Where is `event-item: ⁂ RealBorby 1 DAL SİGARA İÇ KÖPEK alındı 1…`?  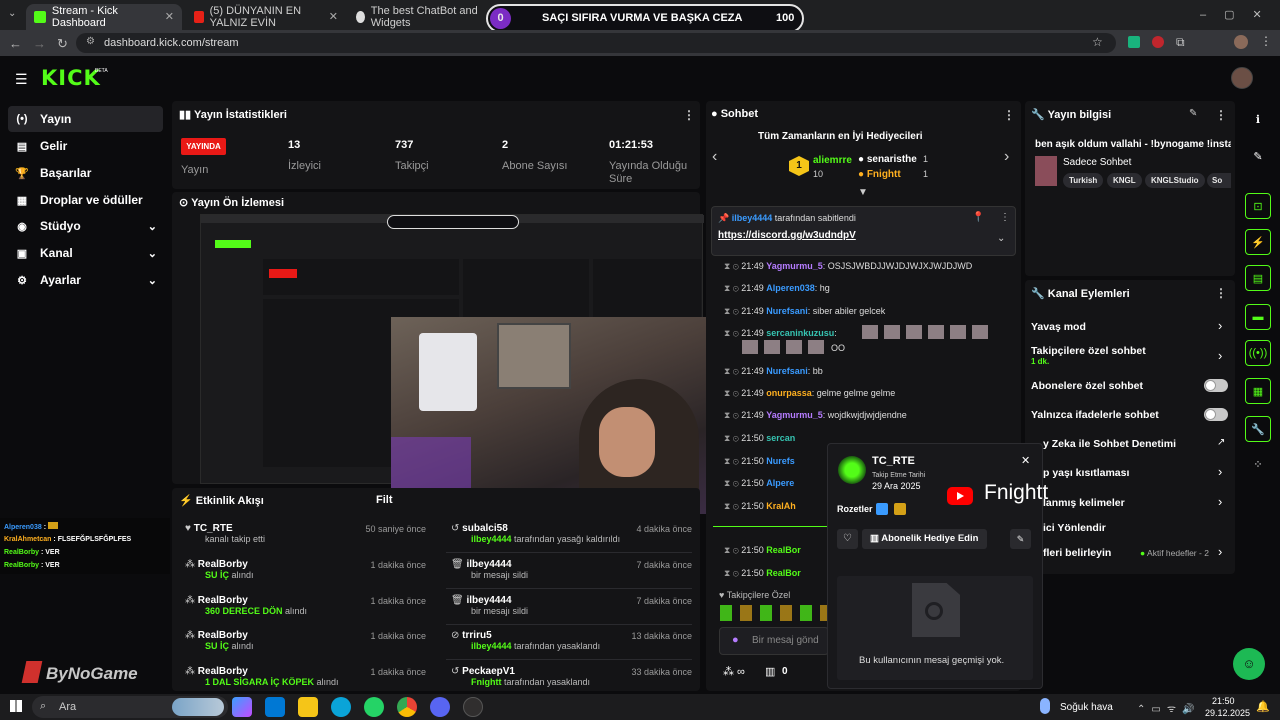 event-item: ⁂ RealBorby 1 DAL SİGARA İÇ KÖPEK alındı 1… is located at coordinates (308, 677).